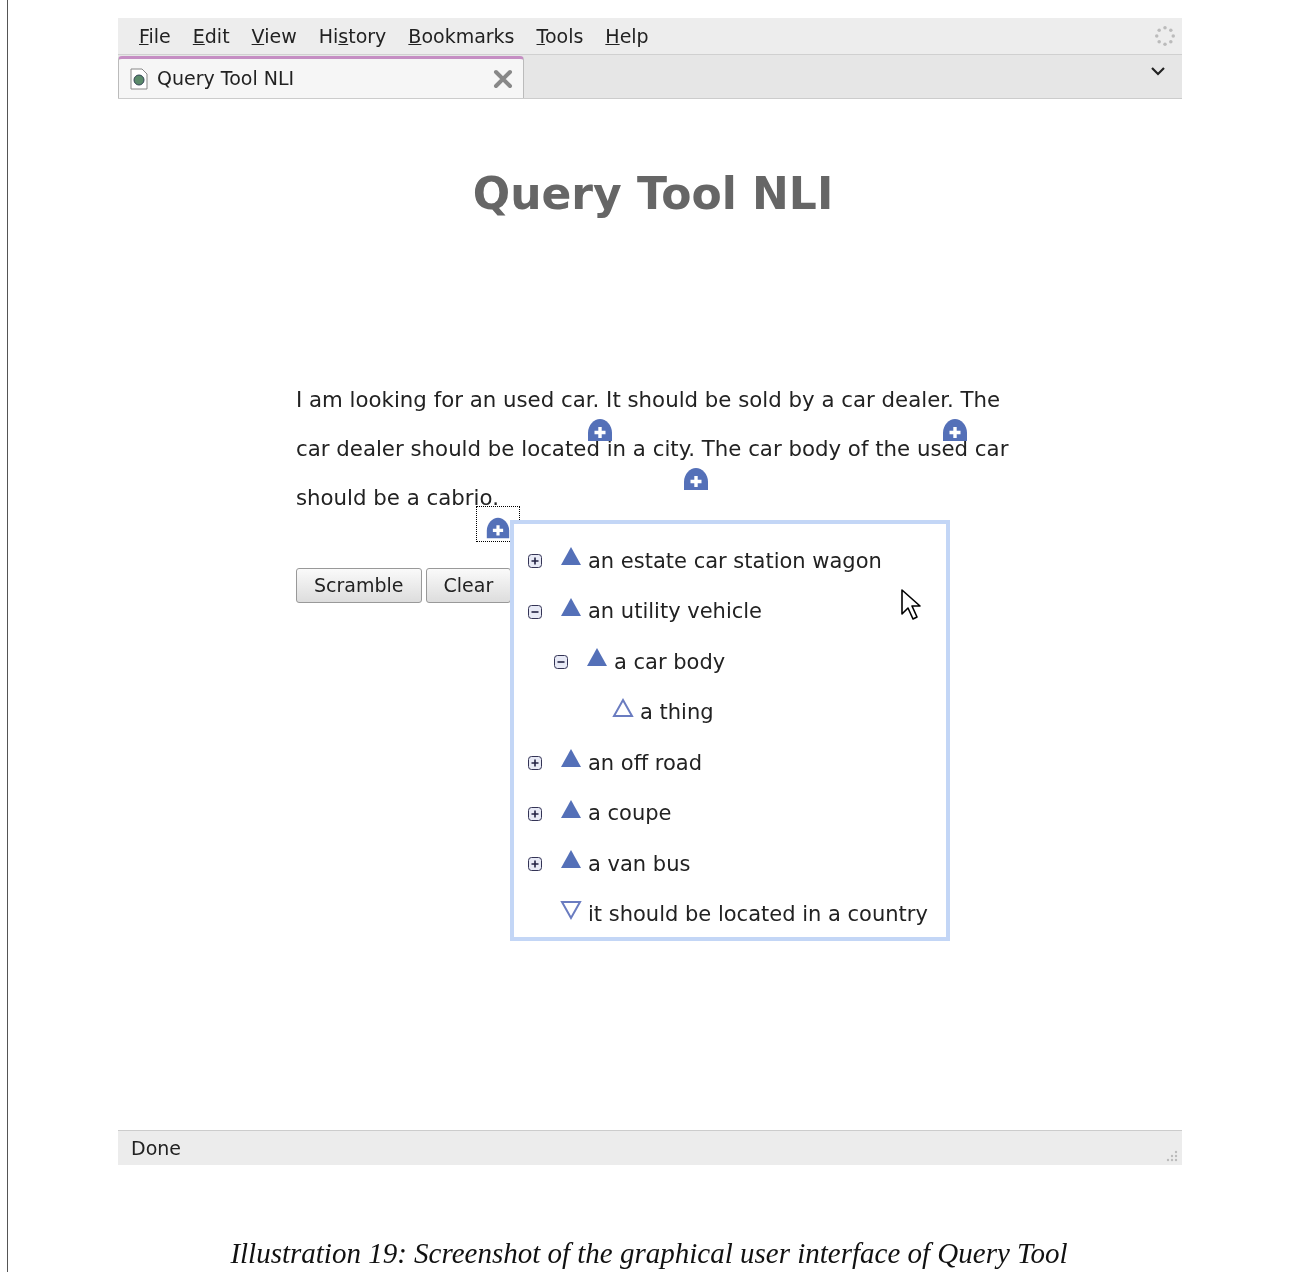 Image resolution: width=1290 pixels, height=1272 pixels. I want to click on suggestion-item: a coupe, so click(630, 814).